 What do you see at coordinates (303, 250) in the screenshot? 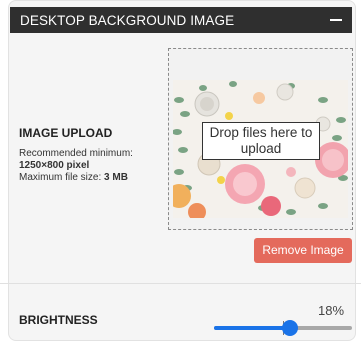
I see `remove-image-button: Remove Image` at bounding box center [303, 250].